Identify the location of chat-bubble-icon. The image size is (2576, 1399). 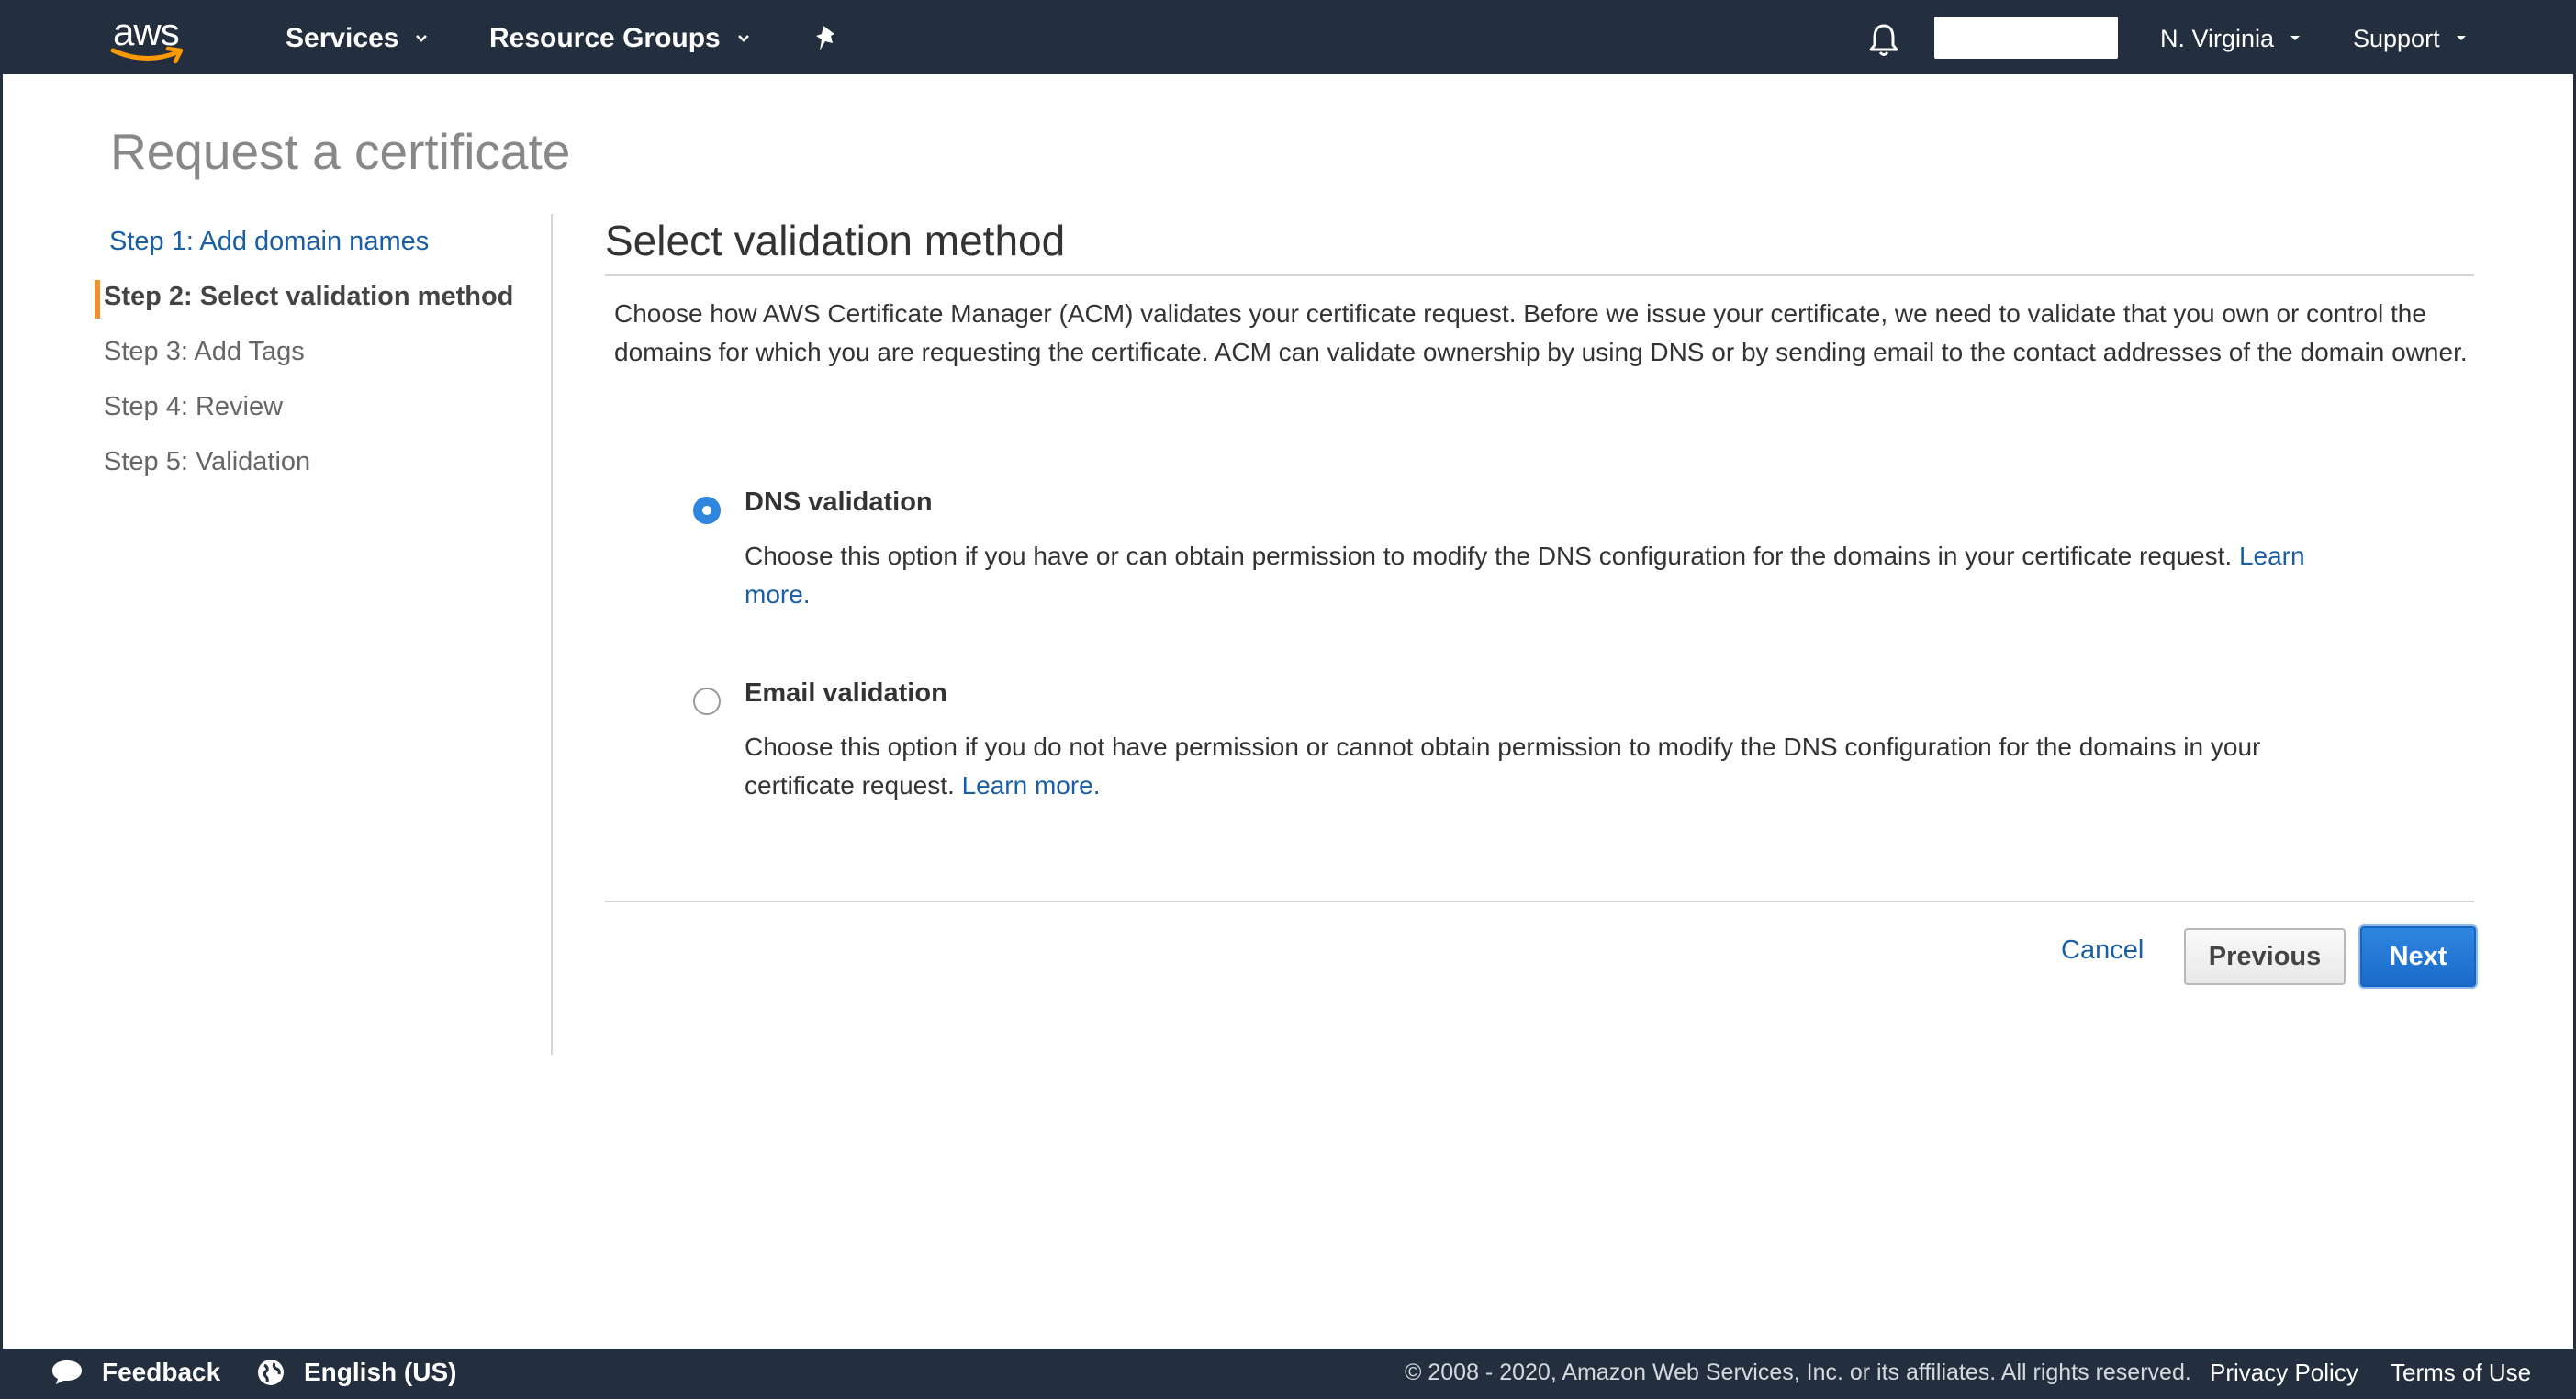
(67, 1372).